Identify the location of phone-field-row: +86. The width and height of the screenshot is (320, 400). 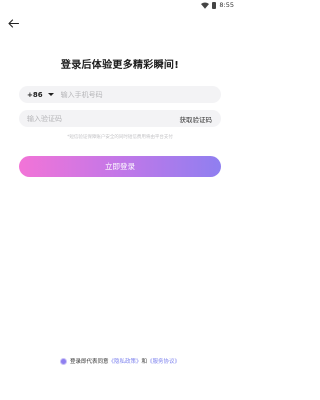
(120, 94).